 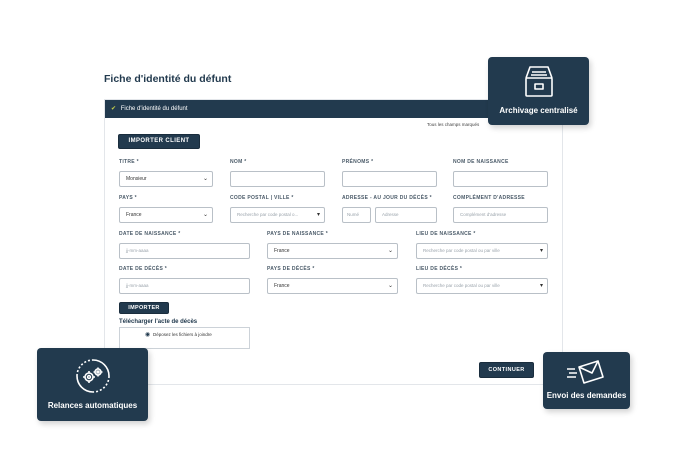 What do you see at coordinates (387, 198) in the screenshot?
I see `adresse-label: ADRESSE - AU JOUR DU DÉCÈS *` at bounding box center [387, 198].